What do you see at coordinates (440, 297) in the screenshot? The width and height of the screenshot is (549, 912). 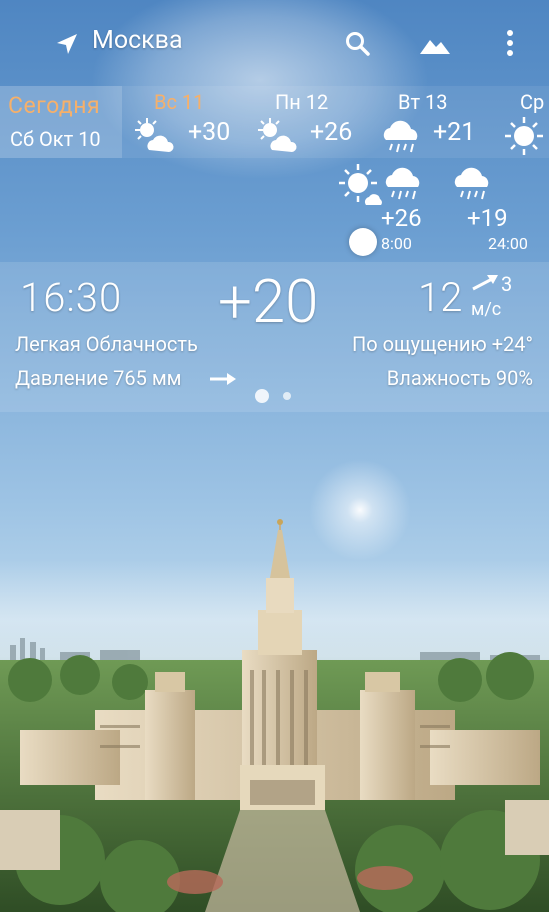 I see `wind-speed: 12` at bounding box center [440, 297].